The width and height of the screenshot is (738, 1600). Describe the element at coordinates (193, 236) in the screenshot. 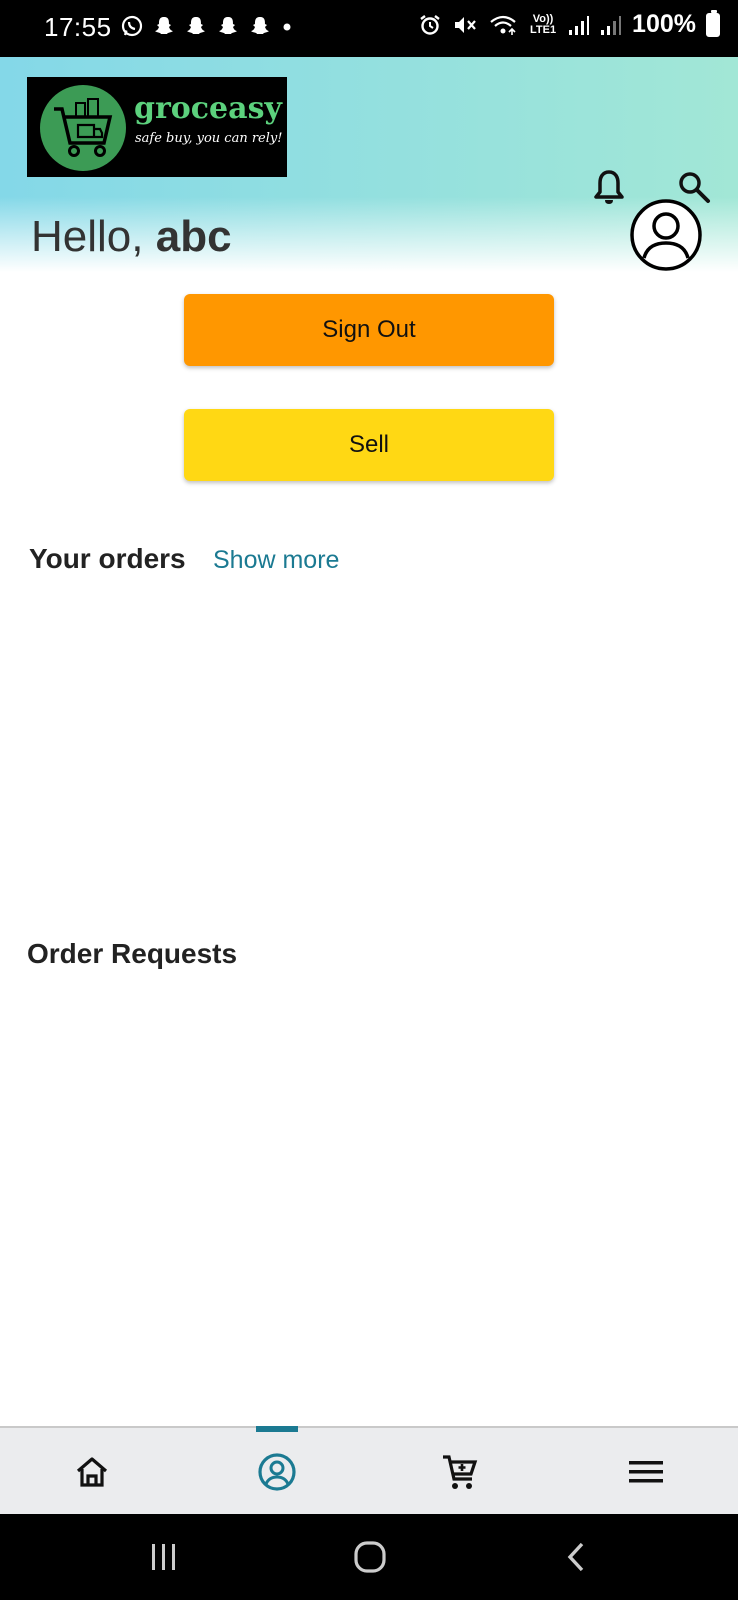

I see `user-name: abc` at that location.